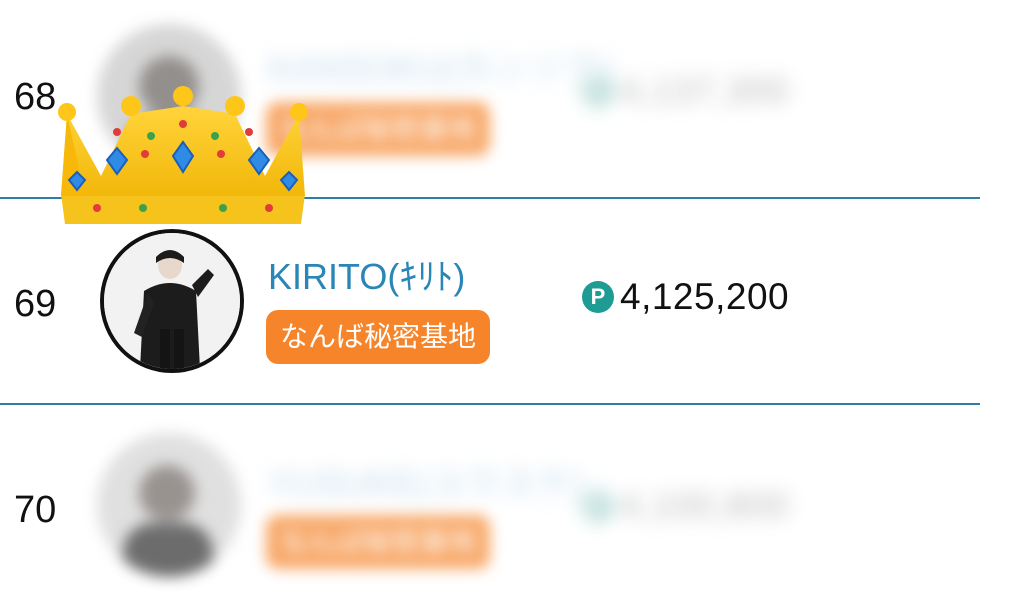 Image resolution: width=1024 pixels, height=610 pixels. What do you see at coordinates (183, 155) in the screenshot?
I see `crown-icon` at bounding box center [183, 155].